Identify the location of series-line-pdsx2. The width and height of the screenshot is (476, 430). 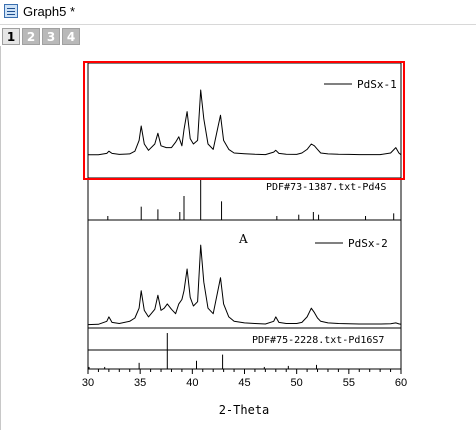
(244, 285).